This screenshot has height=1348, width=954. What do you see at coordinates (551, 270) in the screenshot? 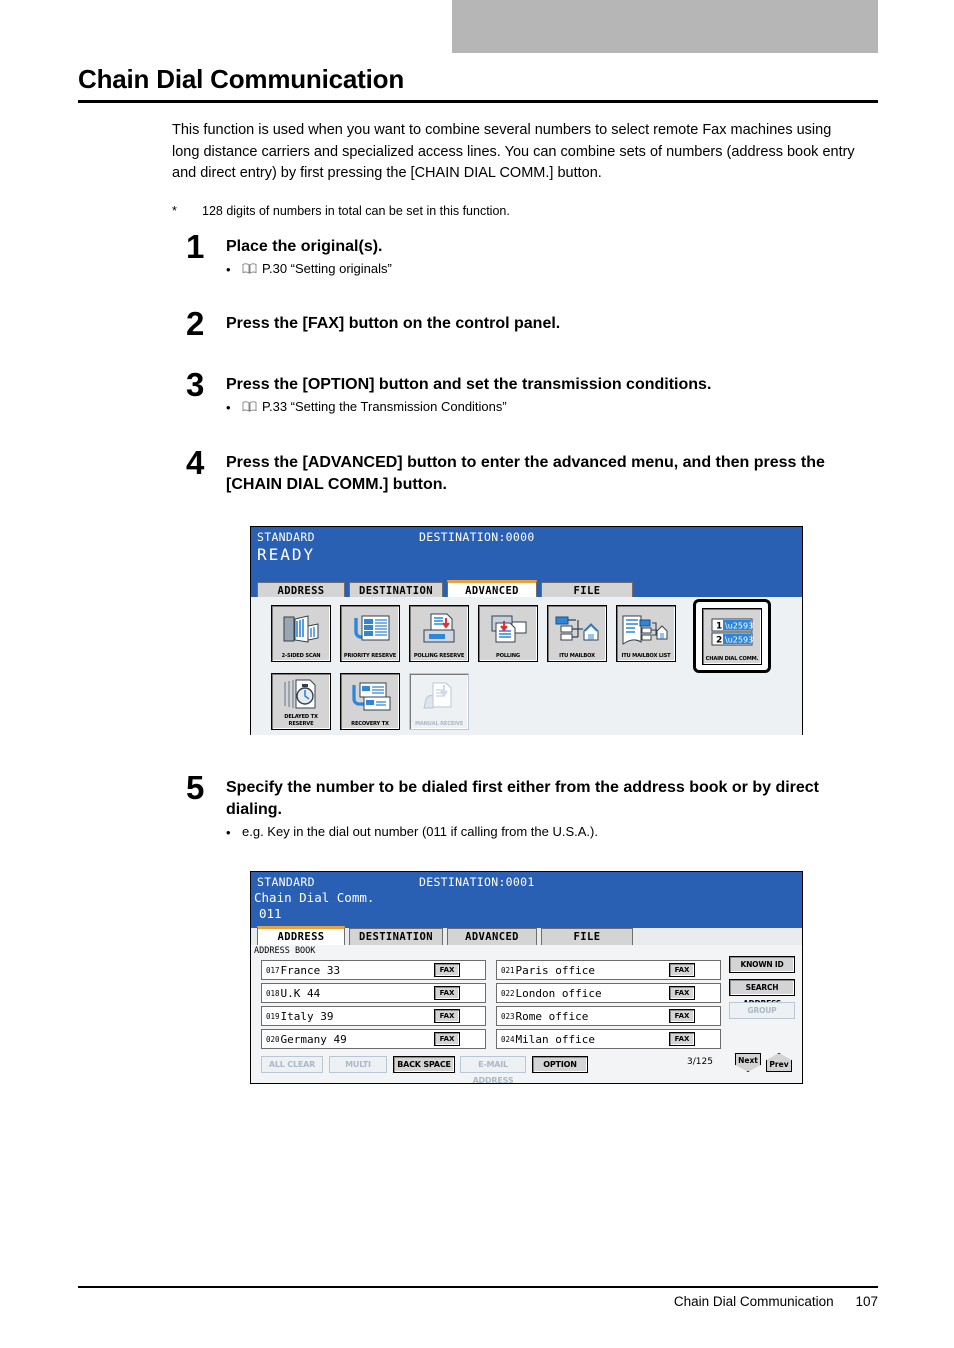
I see `step-bullet: • P.30 “Setting originals”` at bounding box center [551, 270].